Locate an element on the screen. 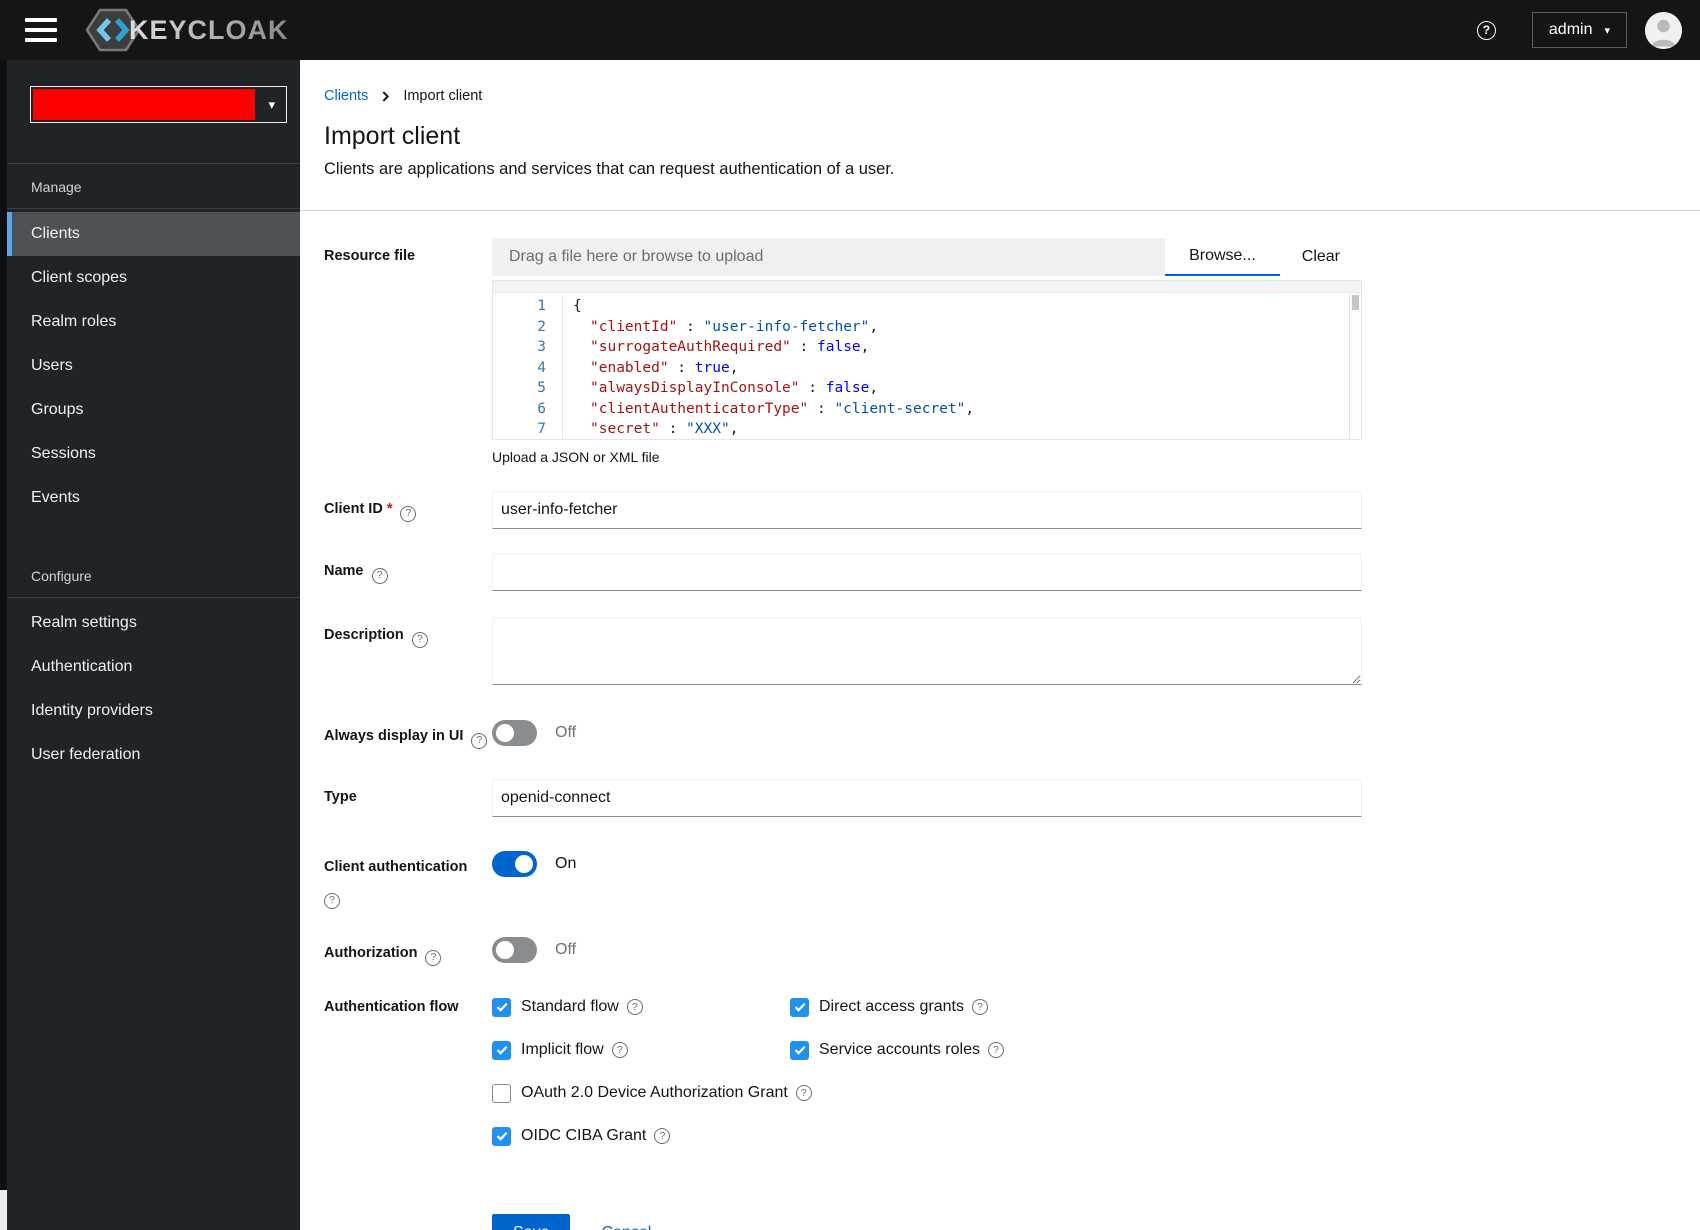 The width and height of the screenshot is (1700, 1230). type-input is located at coordinates (927, 797).